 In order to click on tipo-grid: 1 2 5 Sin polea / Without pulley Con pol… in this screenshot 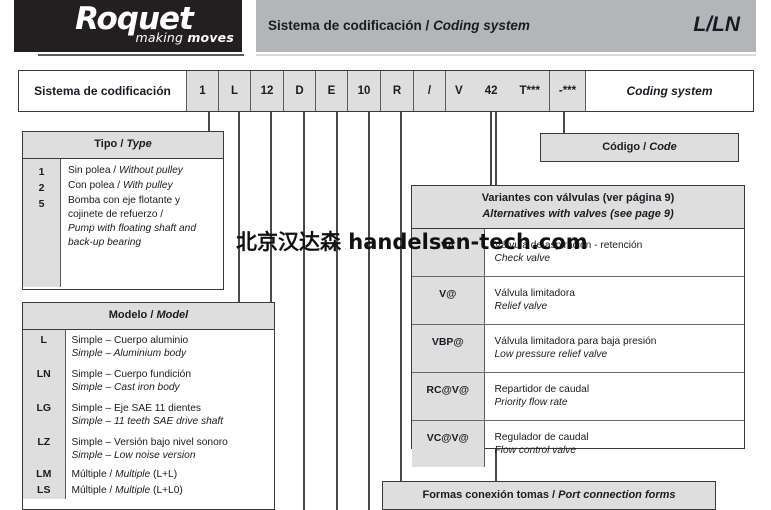, I will do `click(123, 222)`.